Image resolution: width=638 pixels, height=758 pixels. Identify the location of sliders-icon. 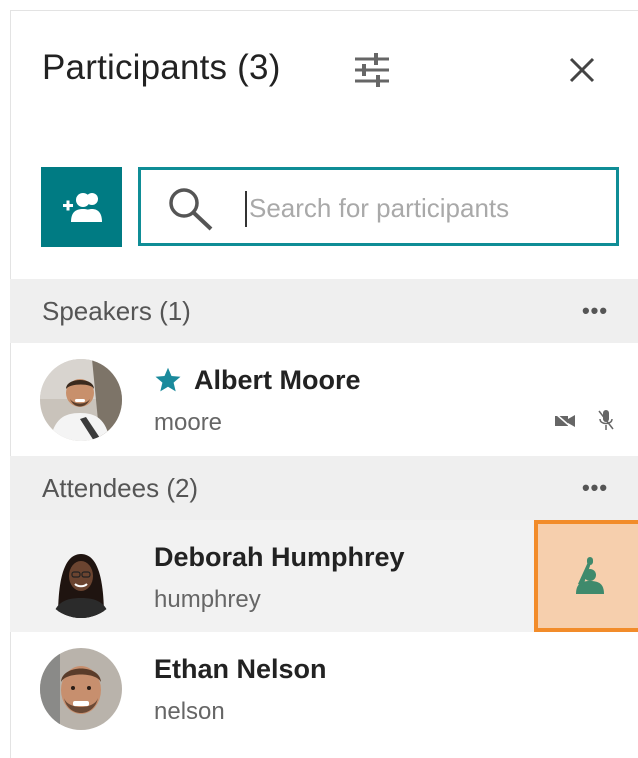
(372, 70).